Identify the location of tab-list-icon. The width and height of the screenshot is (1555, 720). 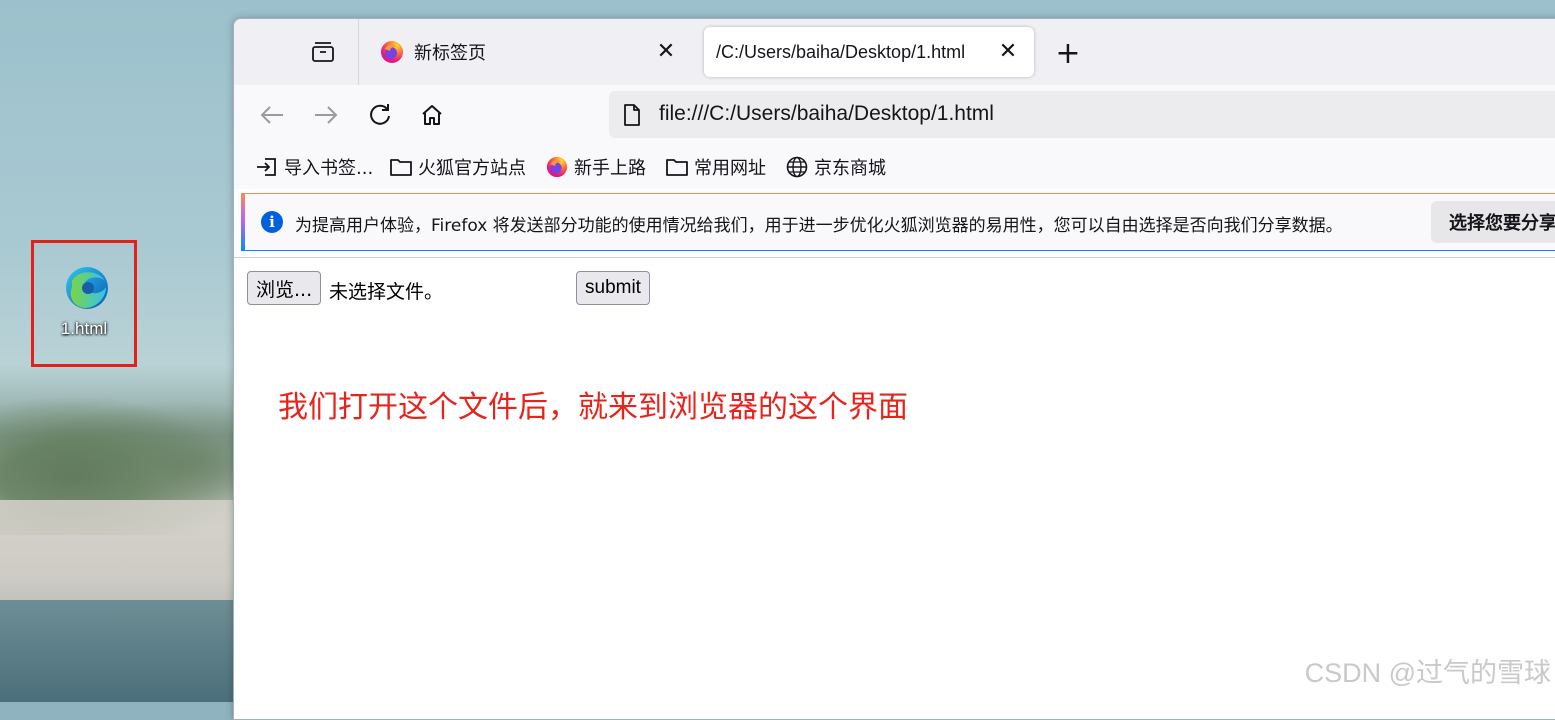
(323, 52).